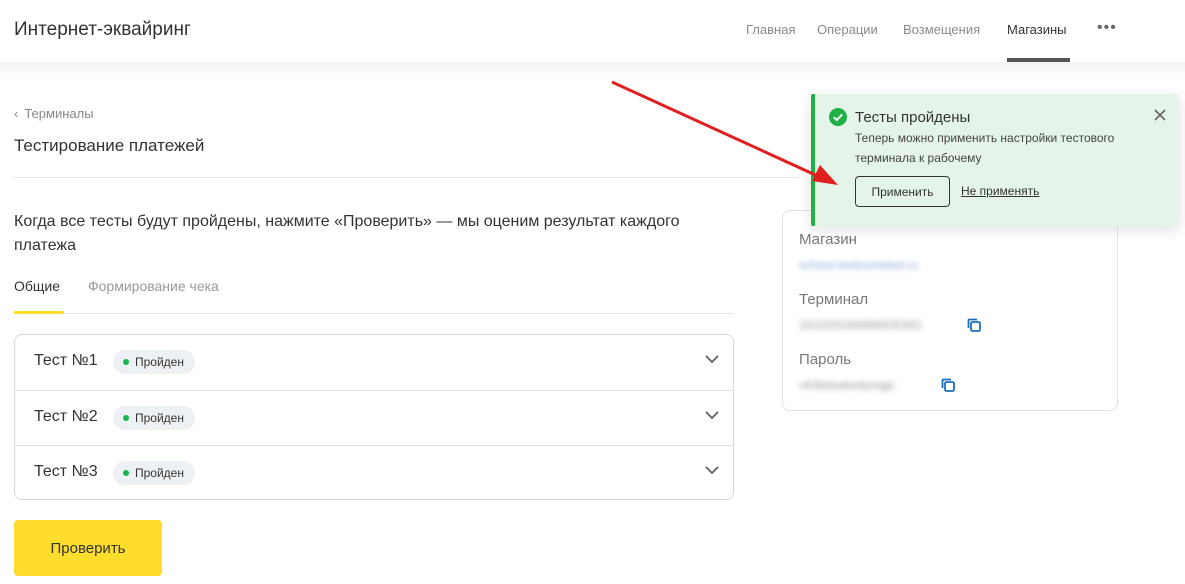  I want to click on tab-active-indicator, so click(39, 312).